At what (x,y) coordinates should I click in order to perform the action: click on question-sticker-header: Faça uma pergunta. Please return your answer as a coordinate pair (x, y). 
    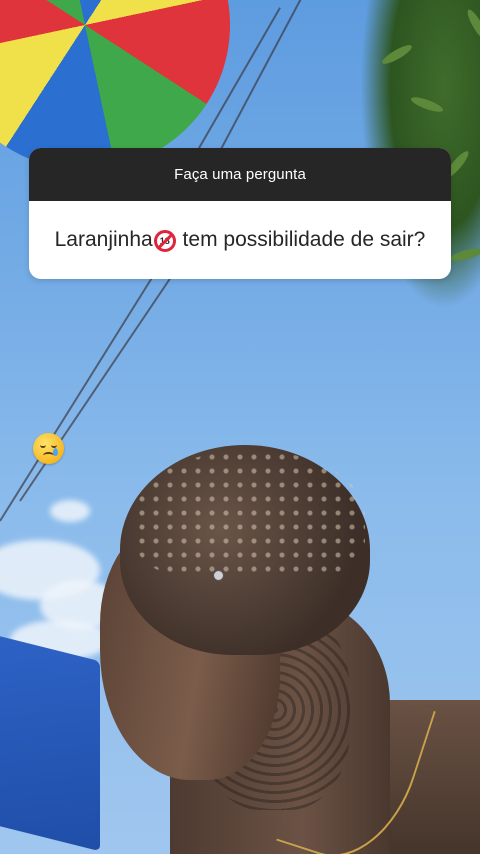
    Looking at the image, I should click on (240, 174).